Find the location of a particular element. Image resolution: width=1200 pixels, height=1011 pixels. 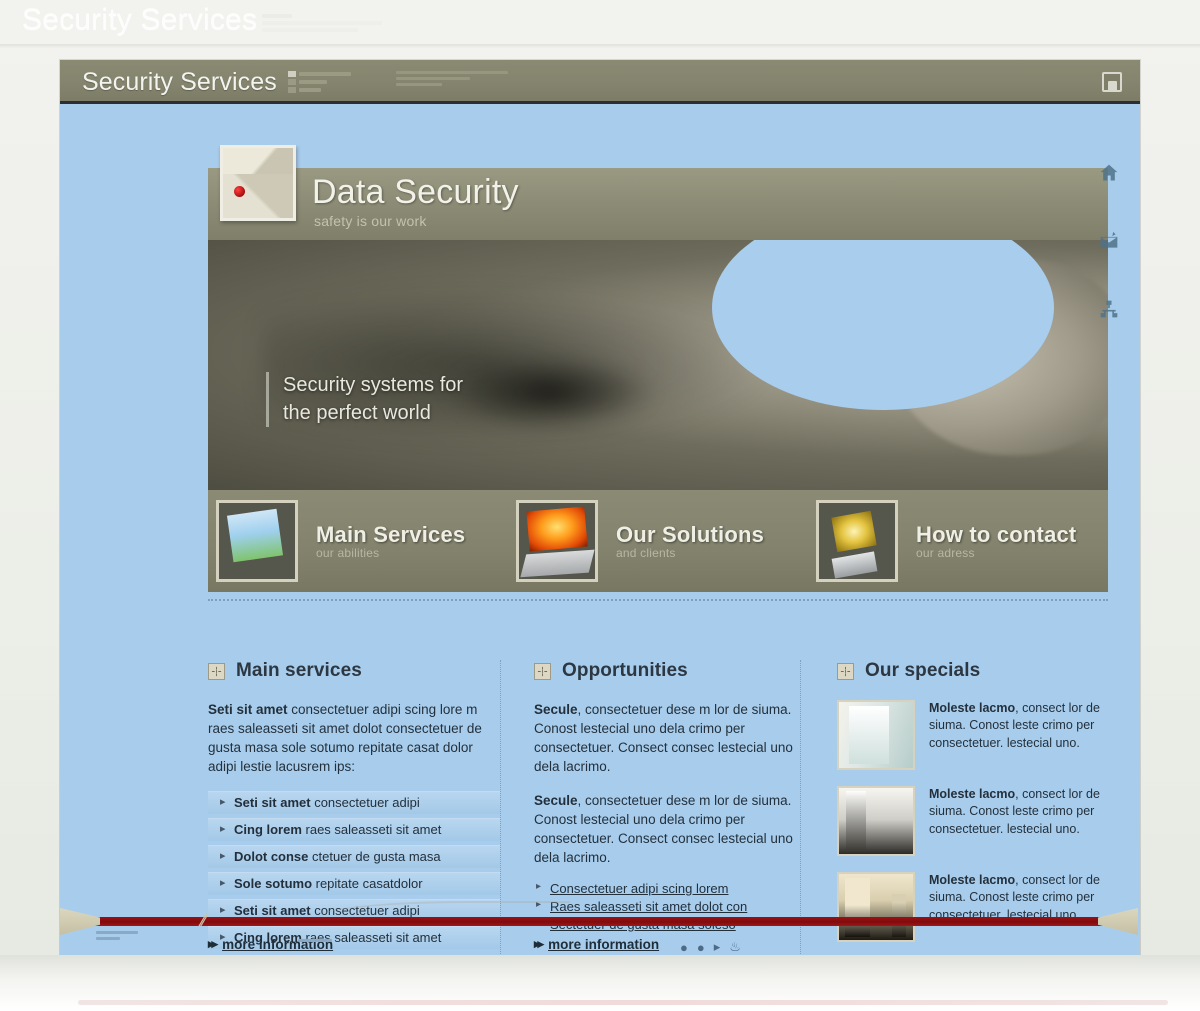

hero-header-bar: Data Security safety is our work is located at coordinates (658, 192).